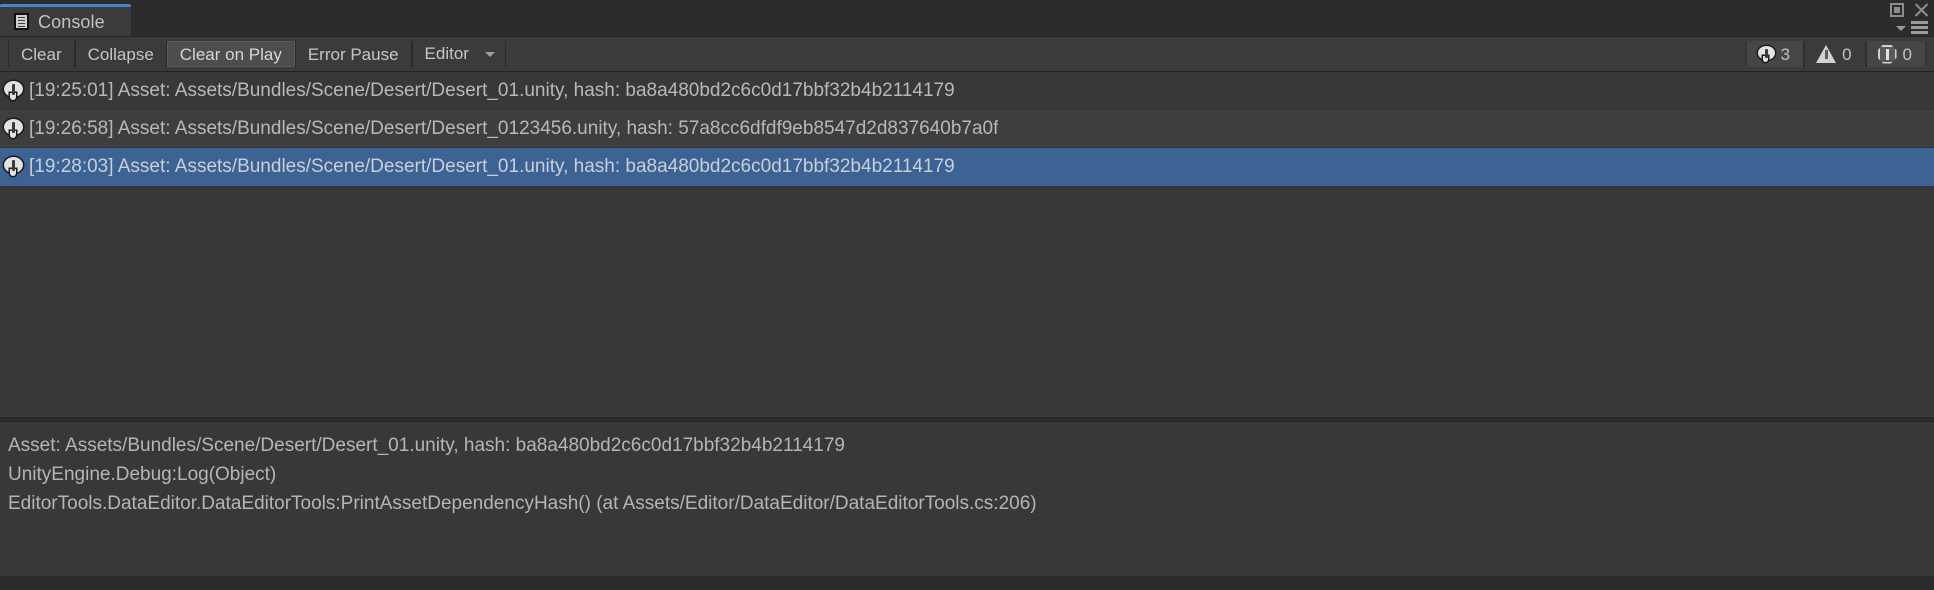  What do you see at coordinates (1887, 54) in the screenshot?
I see `error-icon` at bounding box center [1887, 54].